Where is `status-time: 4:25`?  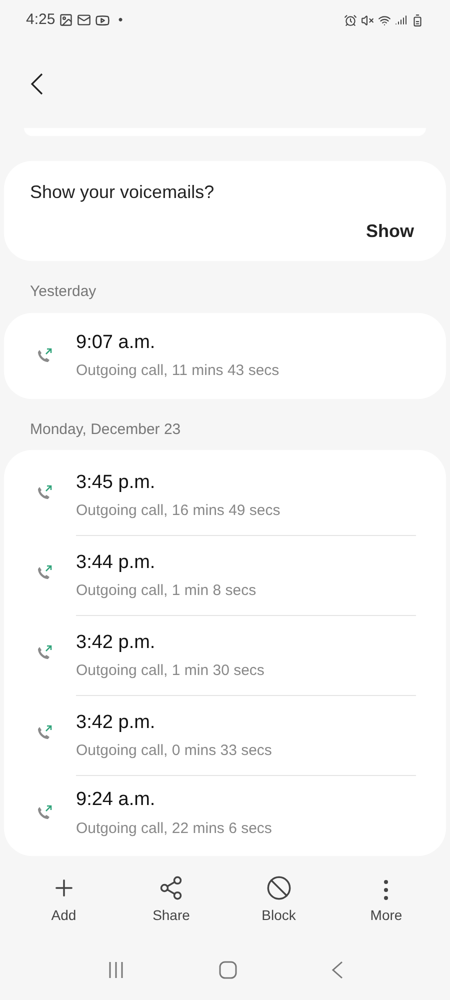 status-time: 4:25 is located at coordinates (41, 20).